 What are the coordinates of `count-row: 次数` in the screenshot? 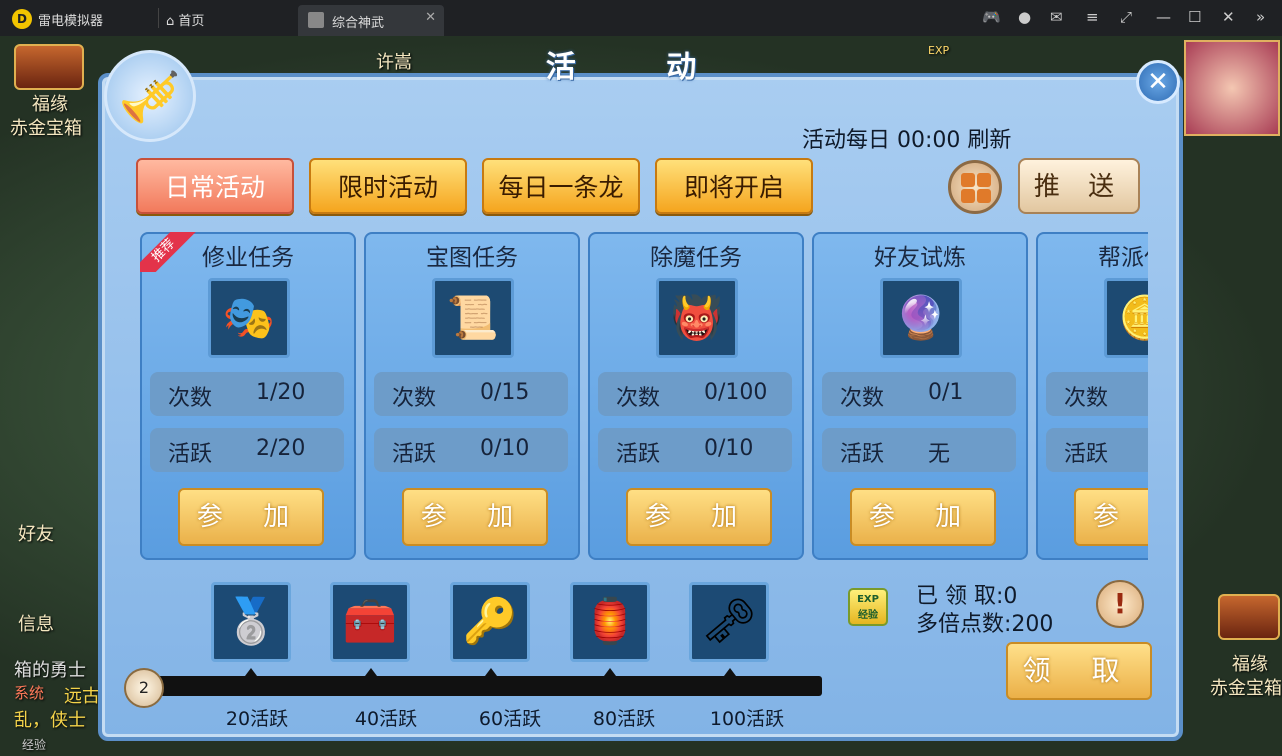 It's located at (1097, 394).